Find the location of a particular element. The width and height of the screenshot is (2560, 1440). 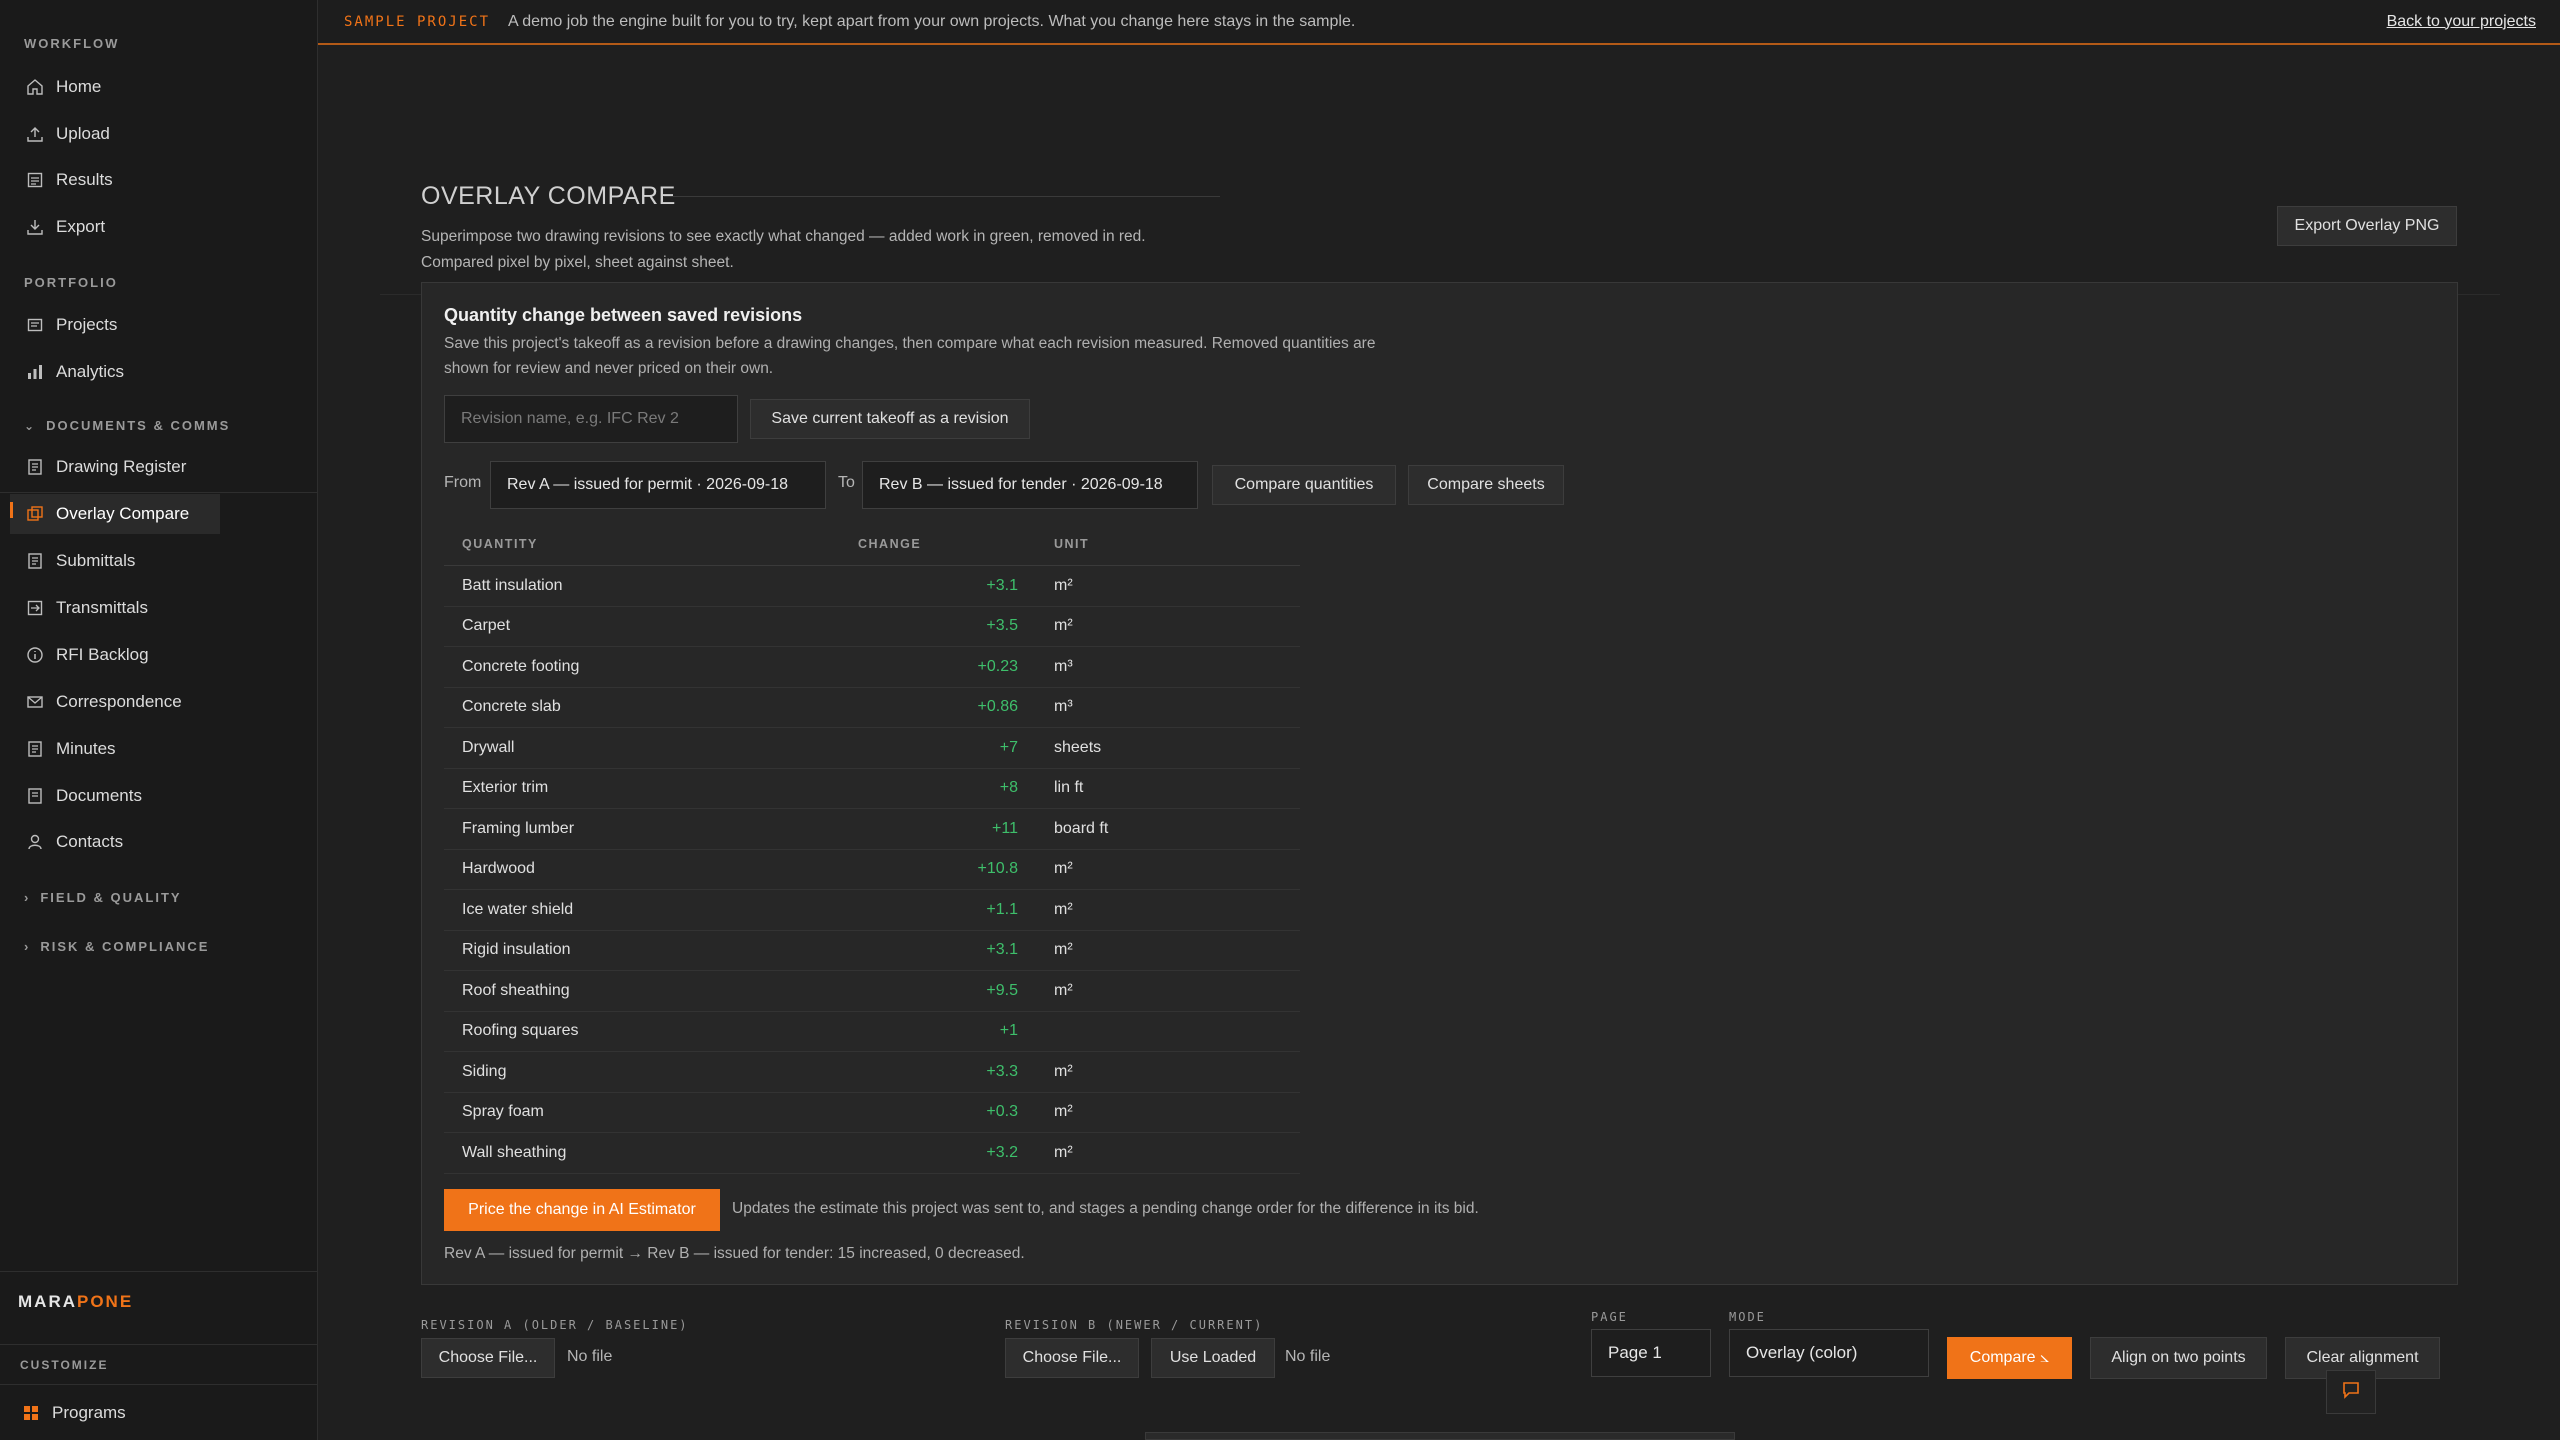

sidebar-item-projects: Projects is located at coordinates (160, 325).